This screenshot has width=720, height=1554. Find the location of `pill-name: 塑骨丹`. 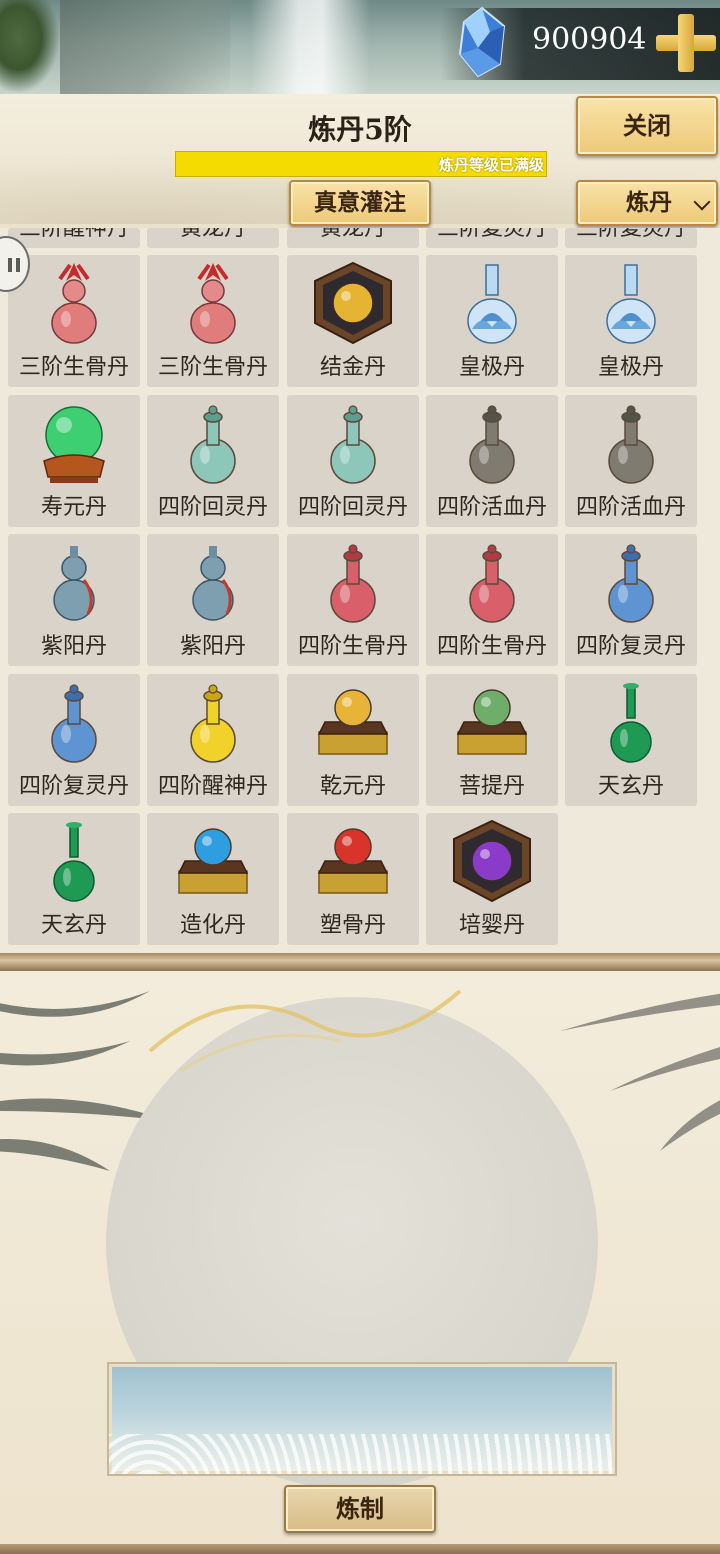

pill-name: 塑骨丹 is located at coordinates (352, 925).